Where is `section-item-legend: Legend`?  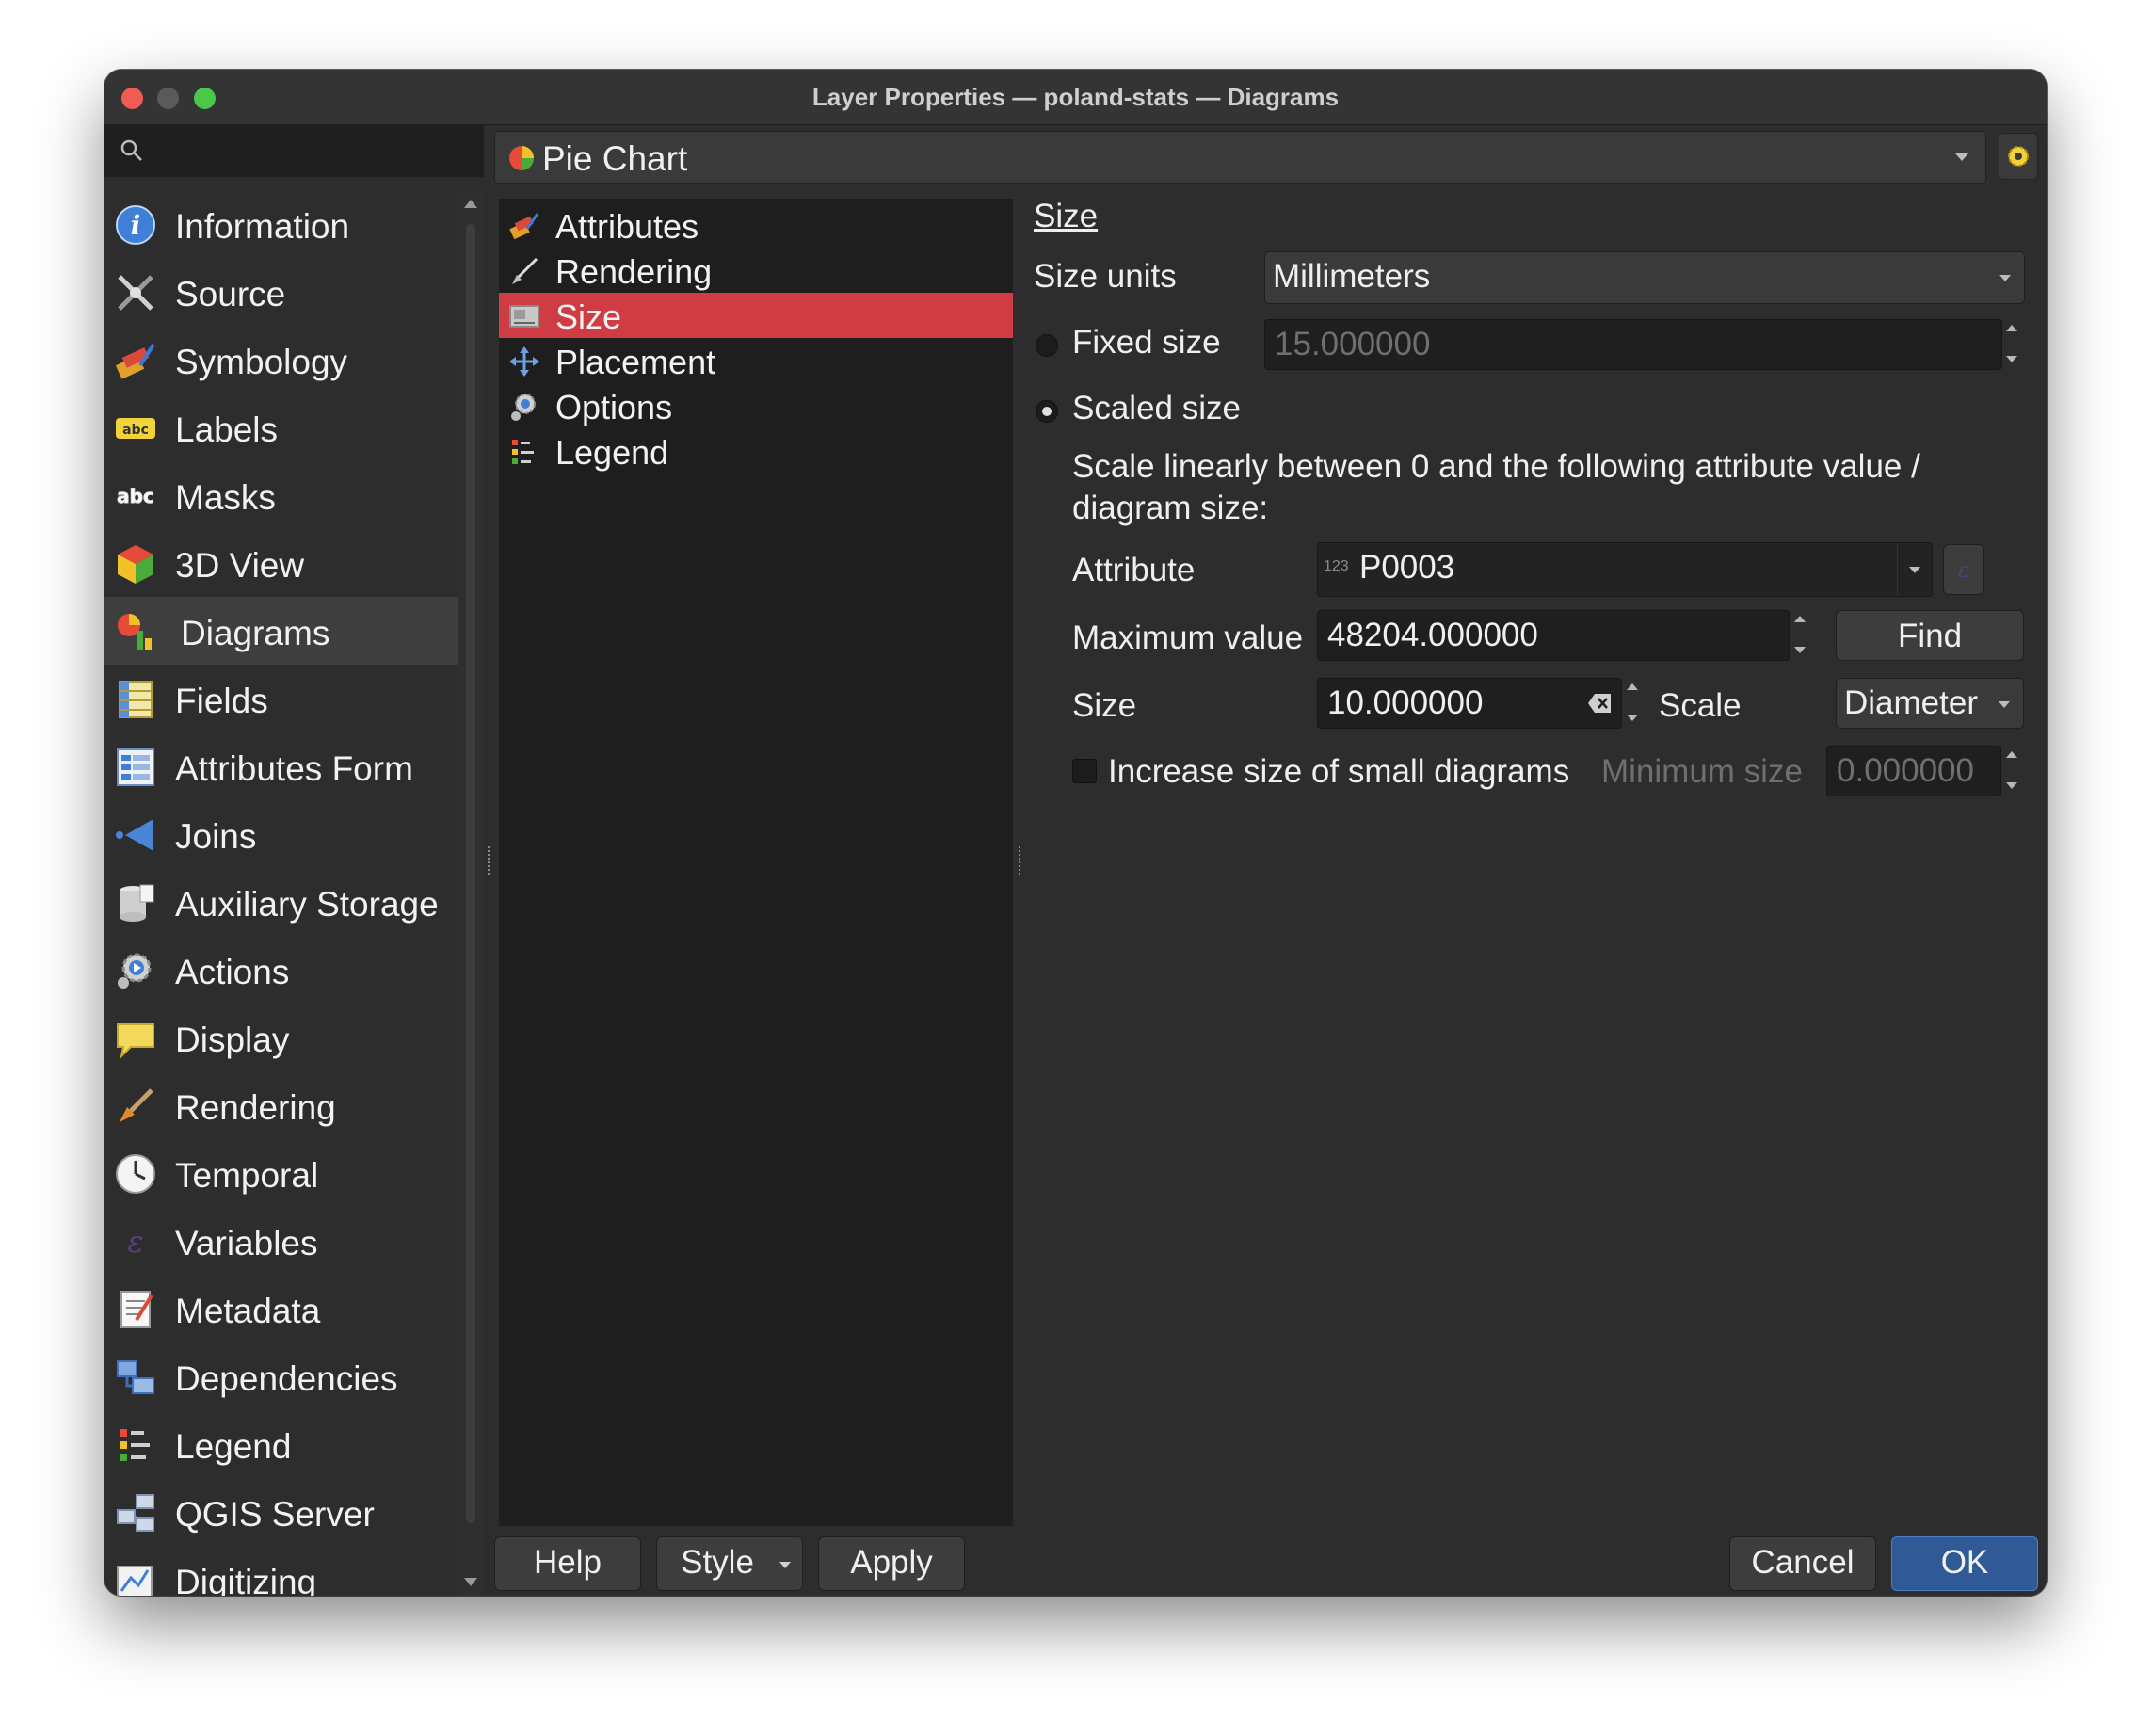 section-item-legend: Legend is located at coordinates (756, 451).